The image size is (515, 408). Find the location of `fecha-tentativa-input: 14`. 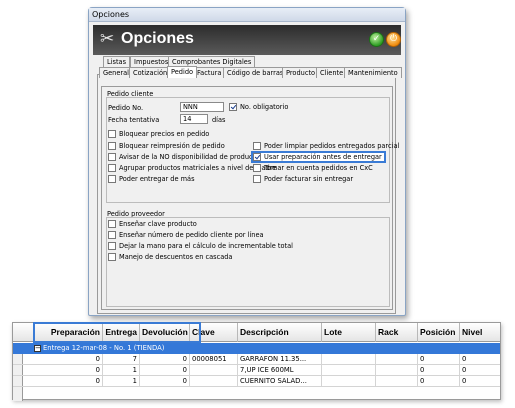

fecha-tentativa-input: 14 is located at coordinates (194, 119).